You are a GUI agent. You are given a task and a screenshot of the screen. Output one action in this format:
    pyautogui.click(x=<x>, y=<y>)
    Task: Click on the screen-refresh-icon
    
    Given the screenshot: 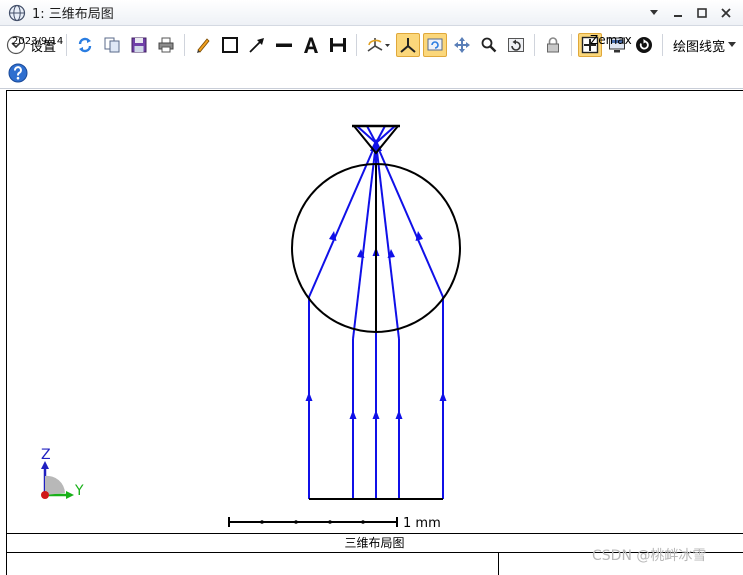 What is the action you would take?
    pyautogui.click(x=435, y=44)
    